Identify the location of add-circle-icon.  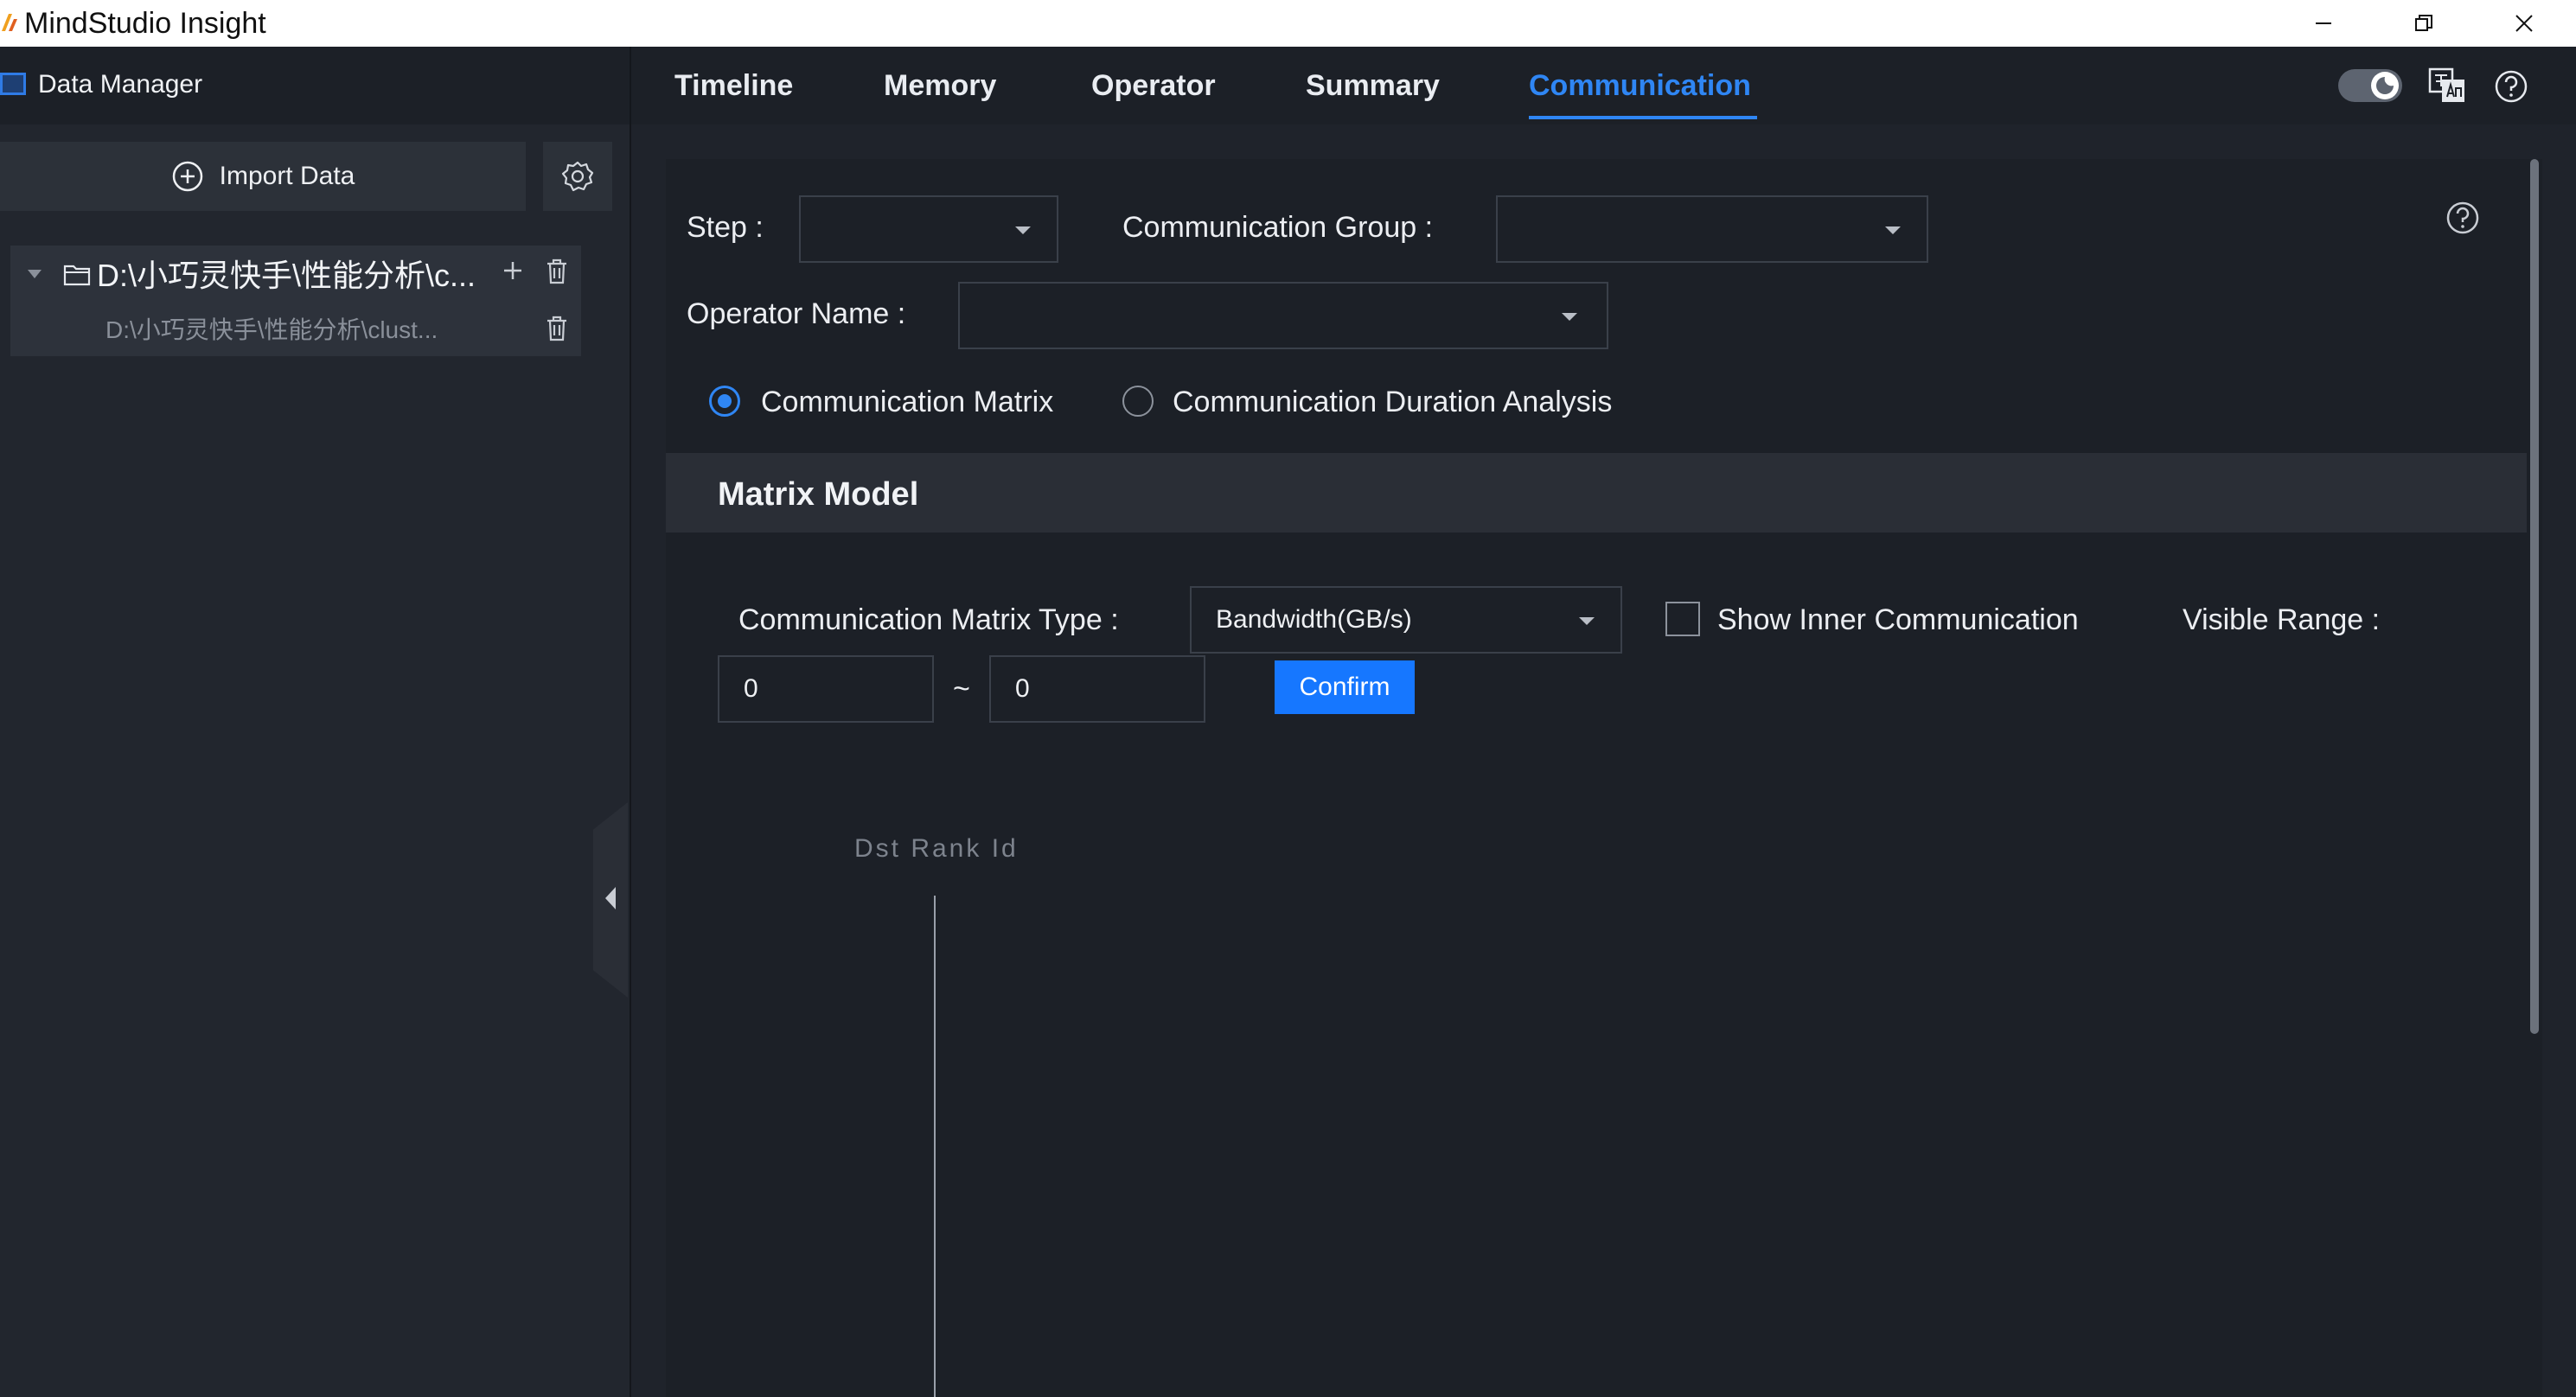
(187, 176).